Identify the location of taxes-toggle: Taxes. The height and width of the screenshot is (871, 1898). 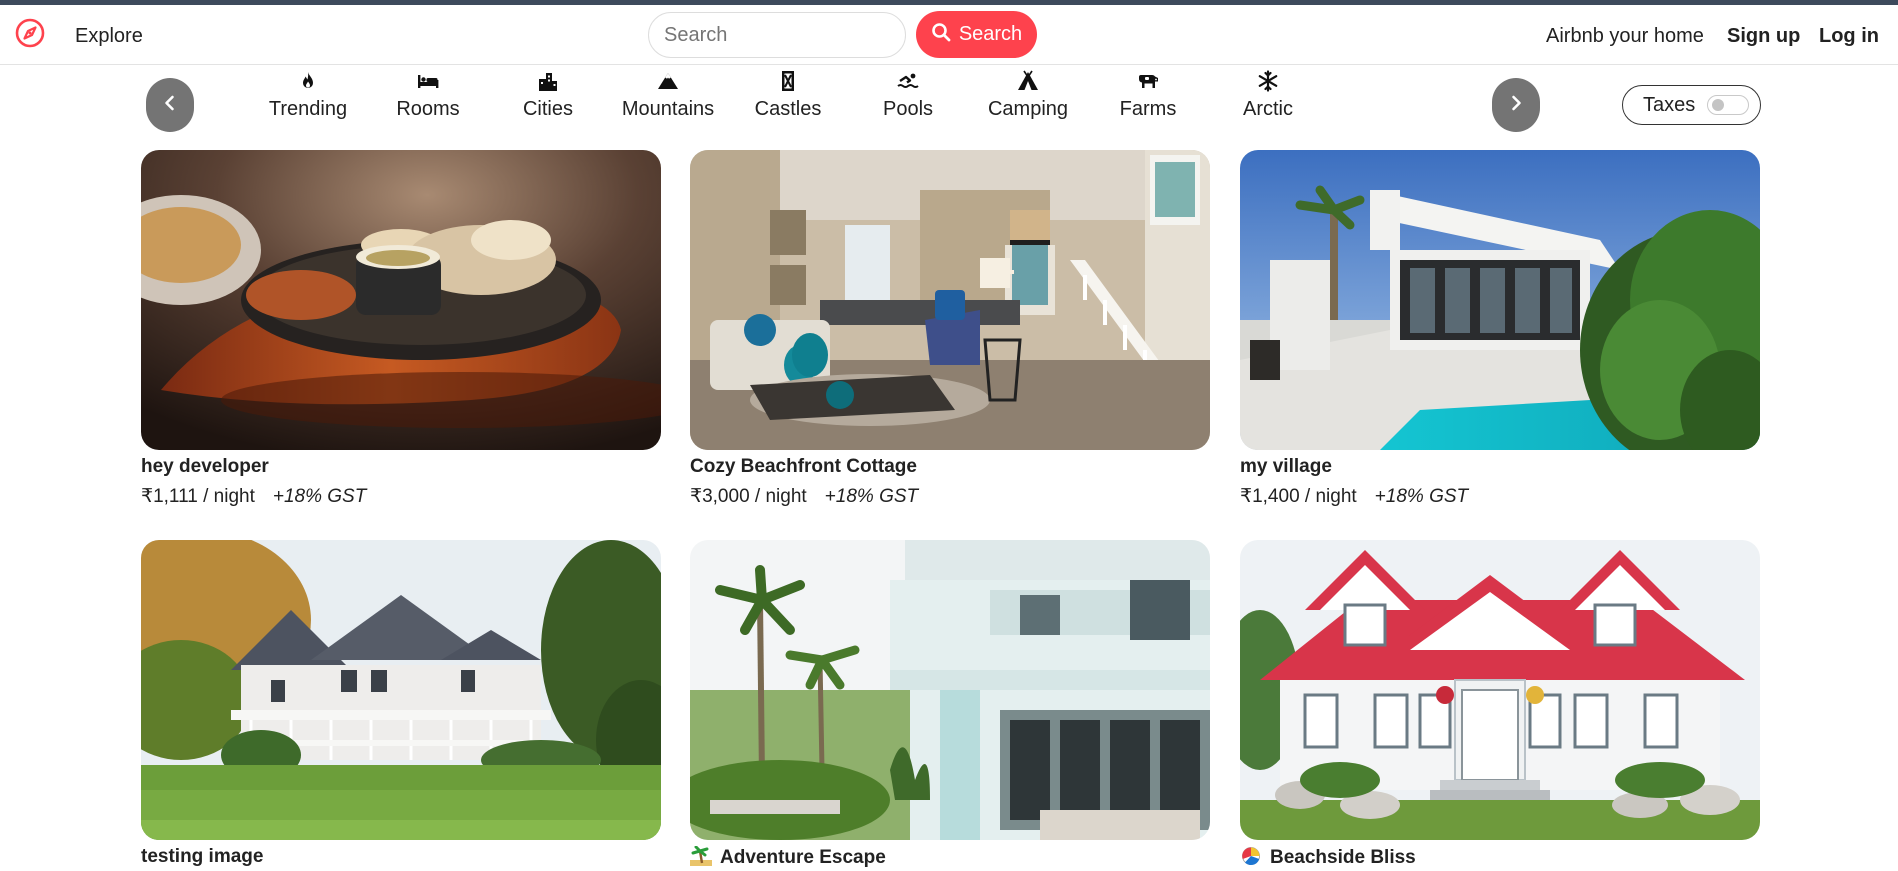
(1691, 105).